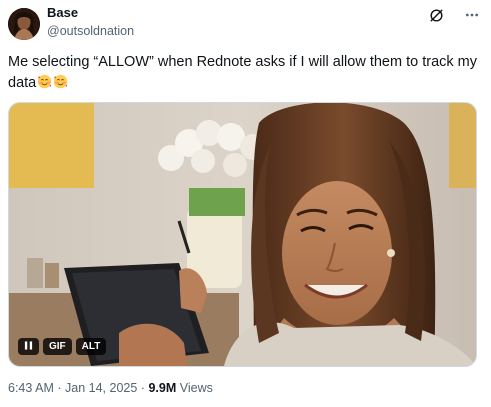 This screenshot has width=491, height=407. What do you see at coordinates (90, 13) in the screenshot?
I see `display-name: Base` at bounding box center [90, 13].